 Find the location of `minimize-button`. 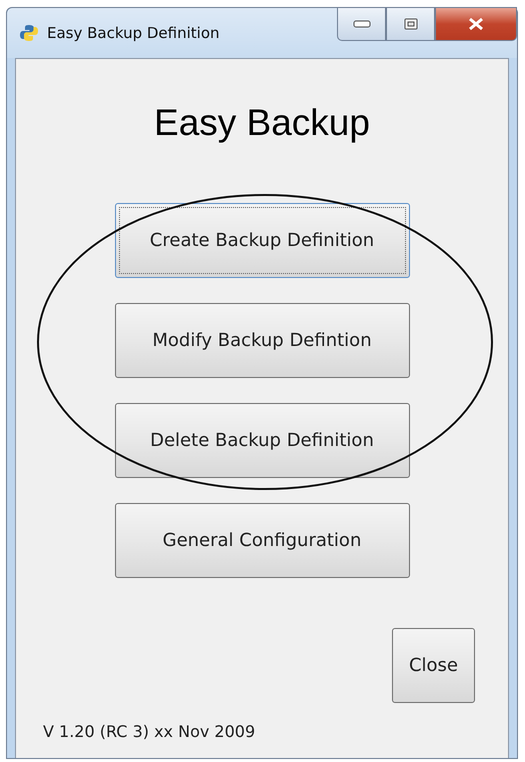

minimize-button is located at coordinates (361, 24).